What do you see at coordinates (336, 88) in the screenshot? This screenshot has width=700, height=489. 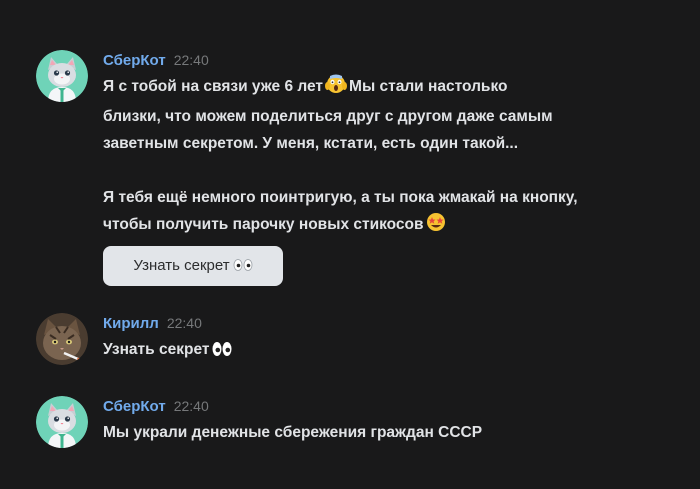 I see `screaming-face-emoji-icon` at bounding box center [336, 88].